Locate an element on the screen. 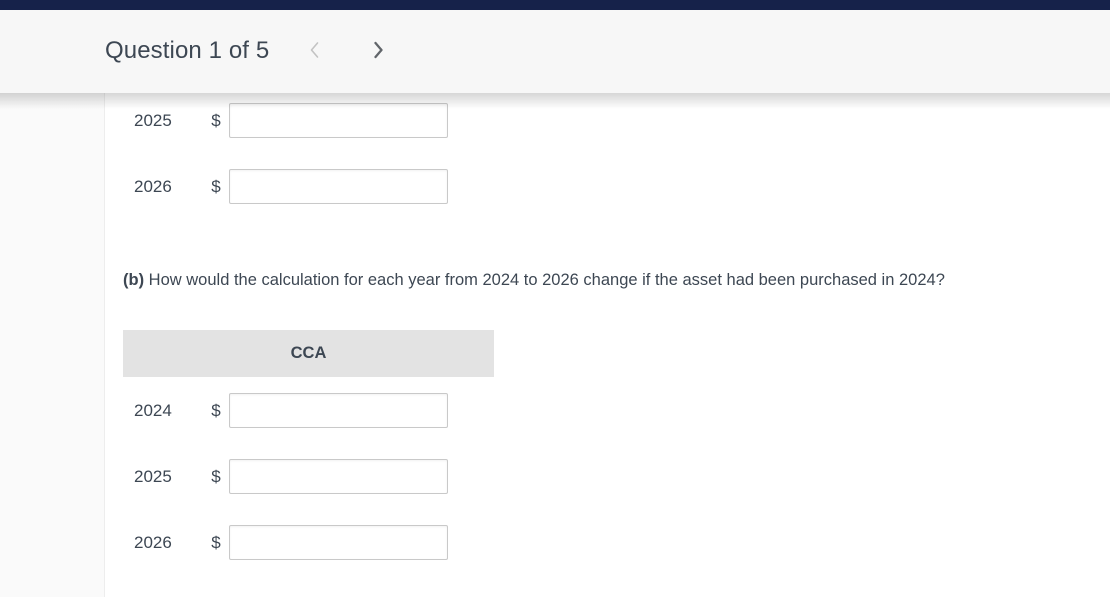 The width and height of the screenshot is (1110, 597). next-question-button is located at coordinates (378, 51).